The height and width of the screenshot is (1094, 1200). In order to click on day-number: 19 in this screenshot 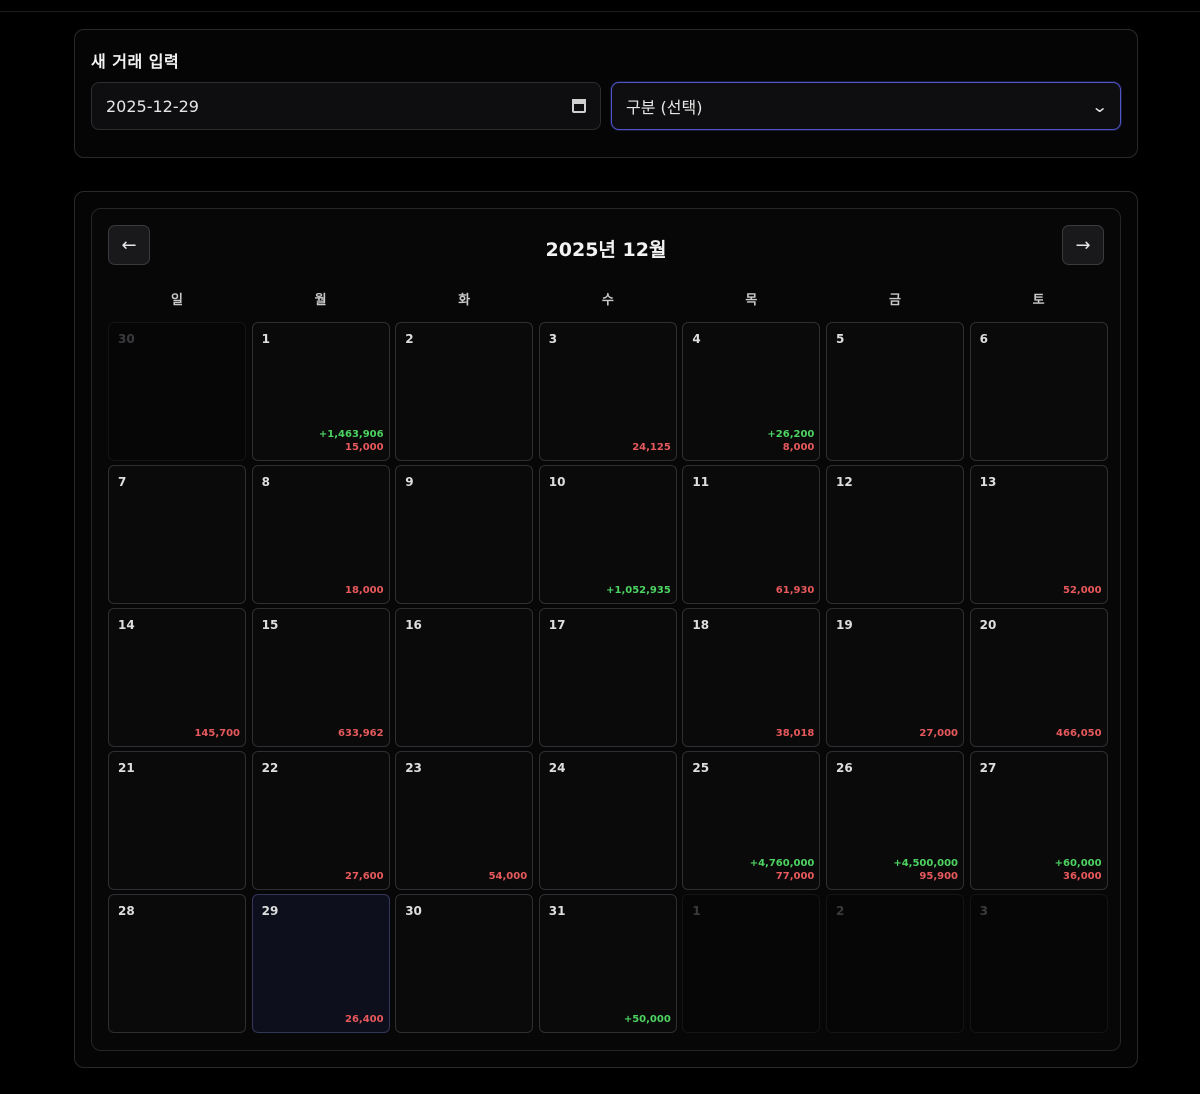, I will do `click(844, 625)`.